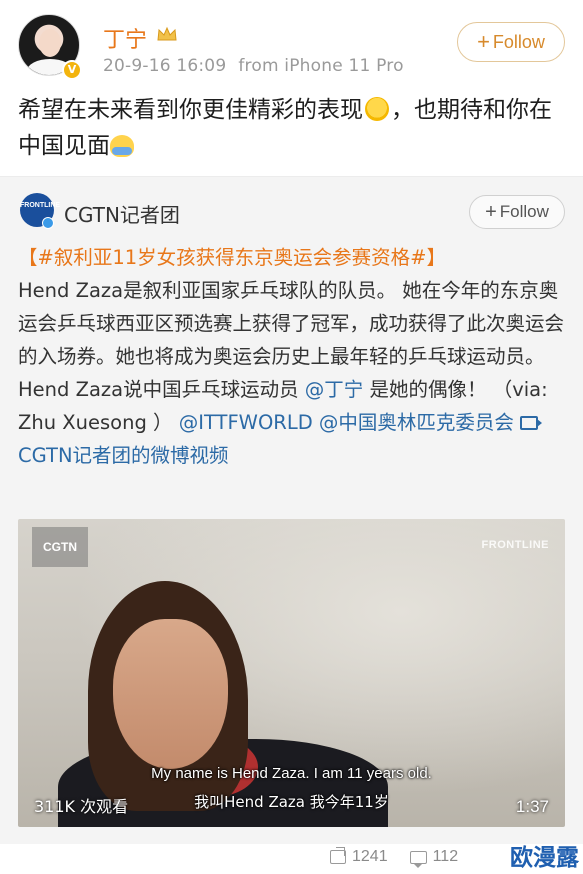  What do you see at coordinates (40, 205) in the screenshot?
I see `repost-avatar-text: FRONTLINE` at bounding box center [40, 205].